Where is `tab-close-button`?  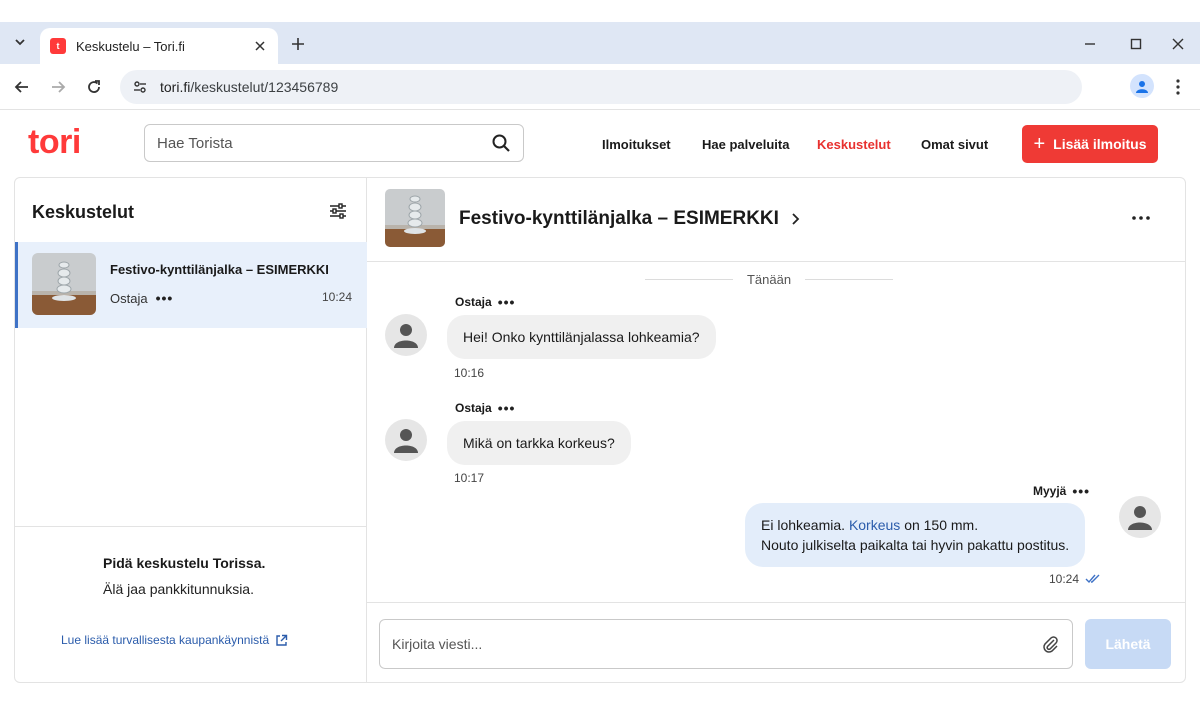 tab-close-button is located at coordinates (260, 46).